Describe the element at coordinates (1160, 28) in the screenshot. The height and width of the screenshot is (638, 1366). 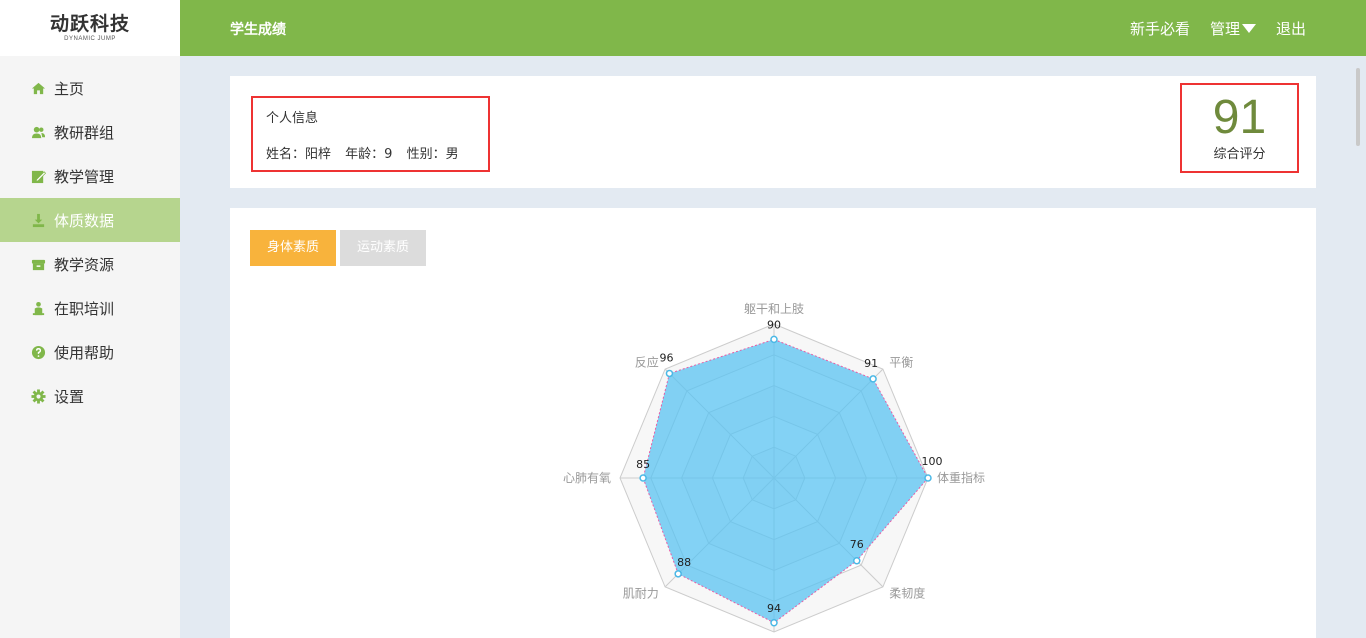
I see `guide-link: 新手必看` at that location.